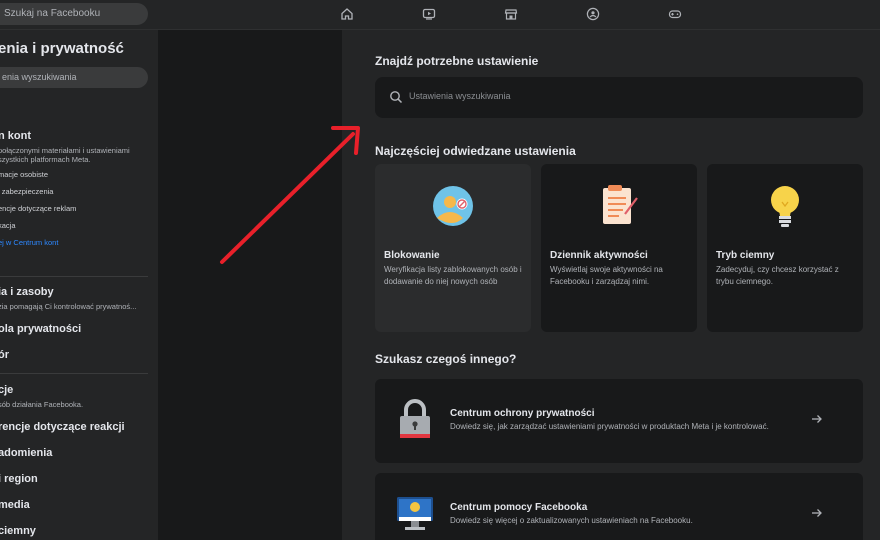  I want to click on sidebar-item-dark-mode: ciemny, so click(18, 531).